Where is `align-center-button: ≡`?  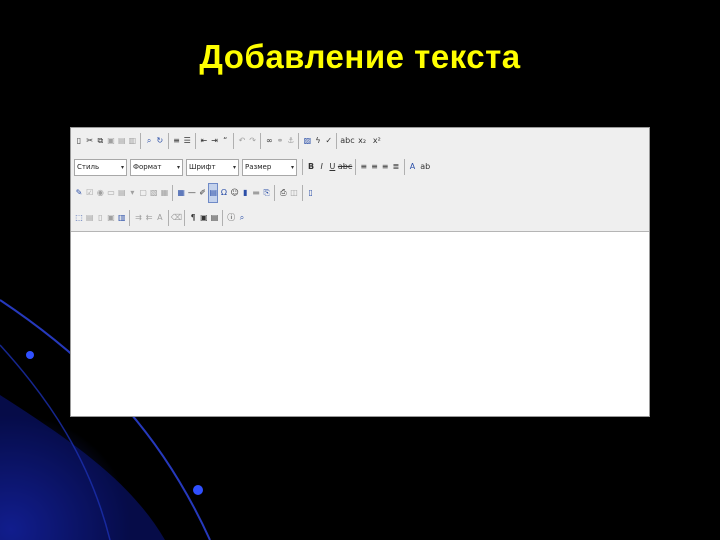 align-center-button: ≡ is located at coordinates (374, 167).